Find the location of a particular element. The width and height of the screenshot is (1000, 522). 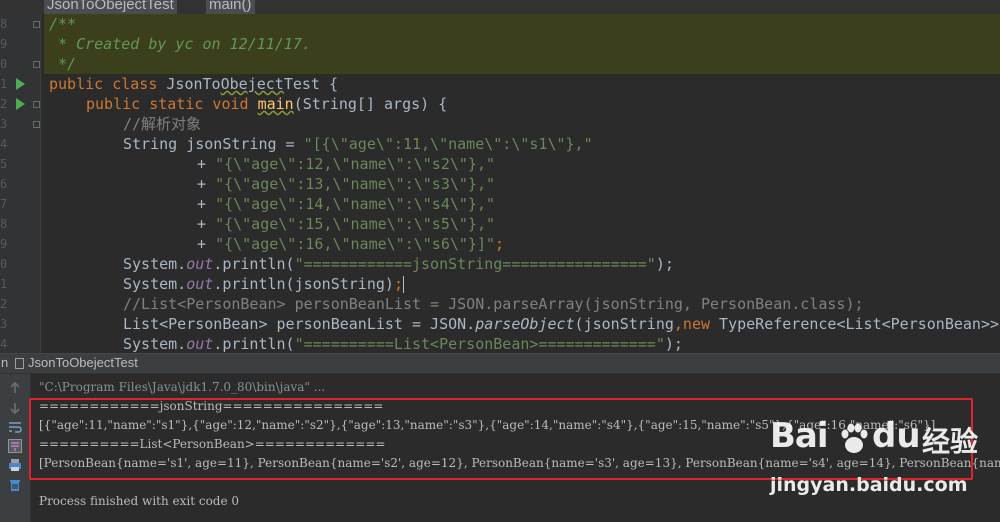

code-token: * Created by yc on 12/11/17. is located at coordinates (180, 44).